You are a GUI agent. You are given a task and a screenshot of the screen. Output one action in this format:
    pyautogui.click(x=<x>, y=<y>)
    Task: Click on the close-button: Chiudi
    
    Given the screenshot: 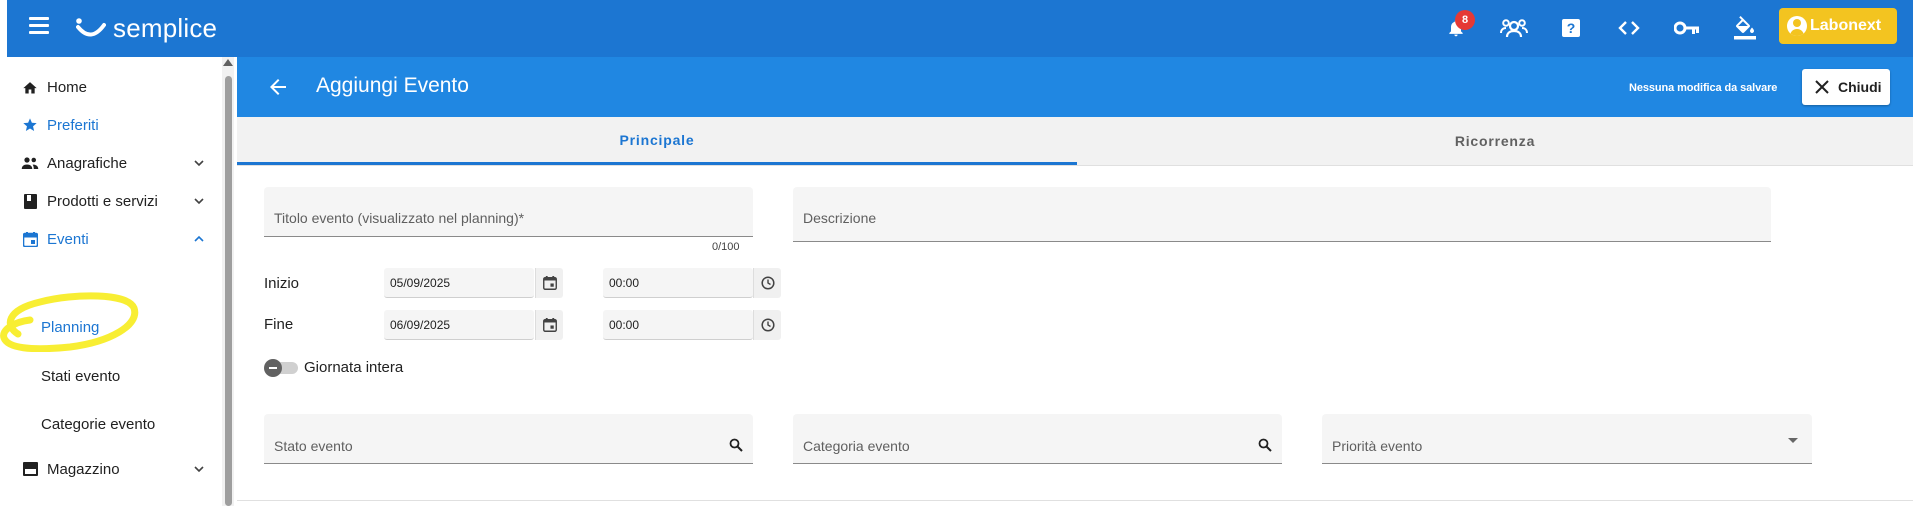 What is the action you would take?
    pyautogui.click(x=1846, y=87)
    